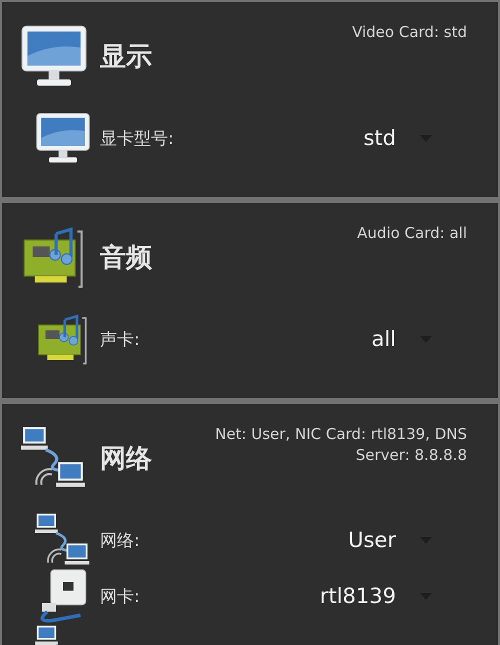 This screenshot has height=645, width=500. What do you see at coordinates (126, 57) in the screenshot?
I see `section-title: 显示` at bounding box center [126, 57].